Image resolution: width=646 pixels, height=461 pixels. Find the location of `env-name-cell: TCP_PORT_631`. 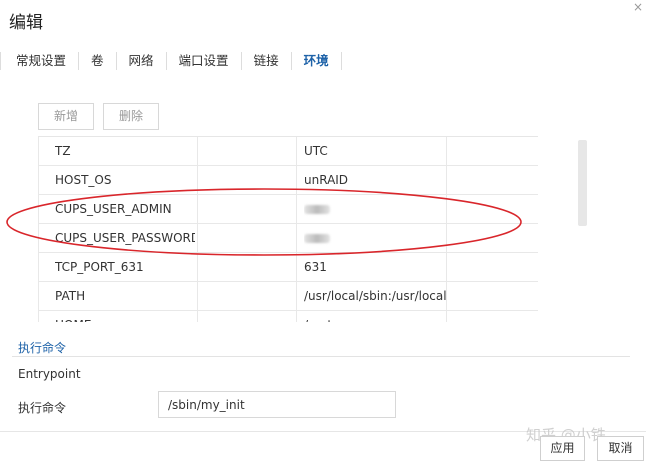

env-name-cell: TCP_PORT_631 is located at coordinates (125, 267).